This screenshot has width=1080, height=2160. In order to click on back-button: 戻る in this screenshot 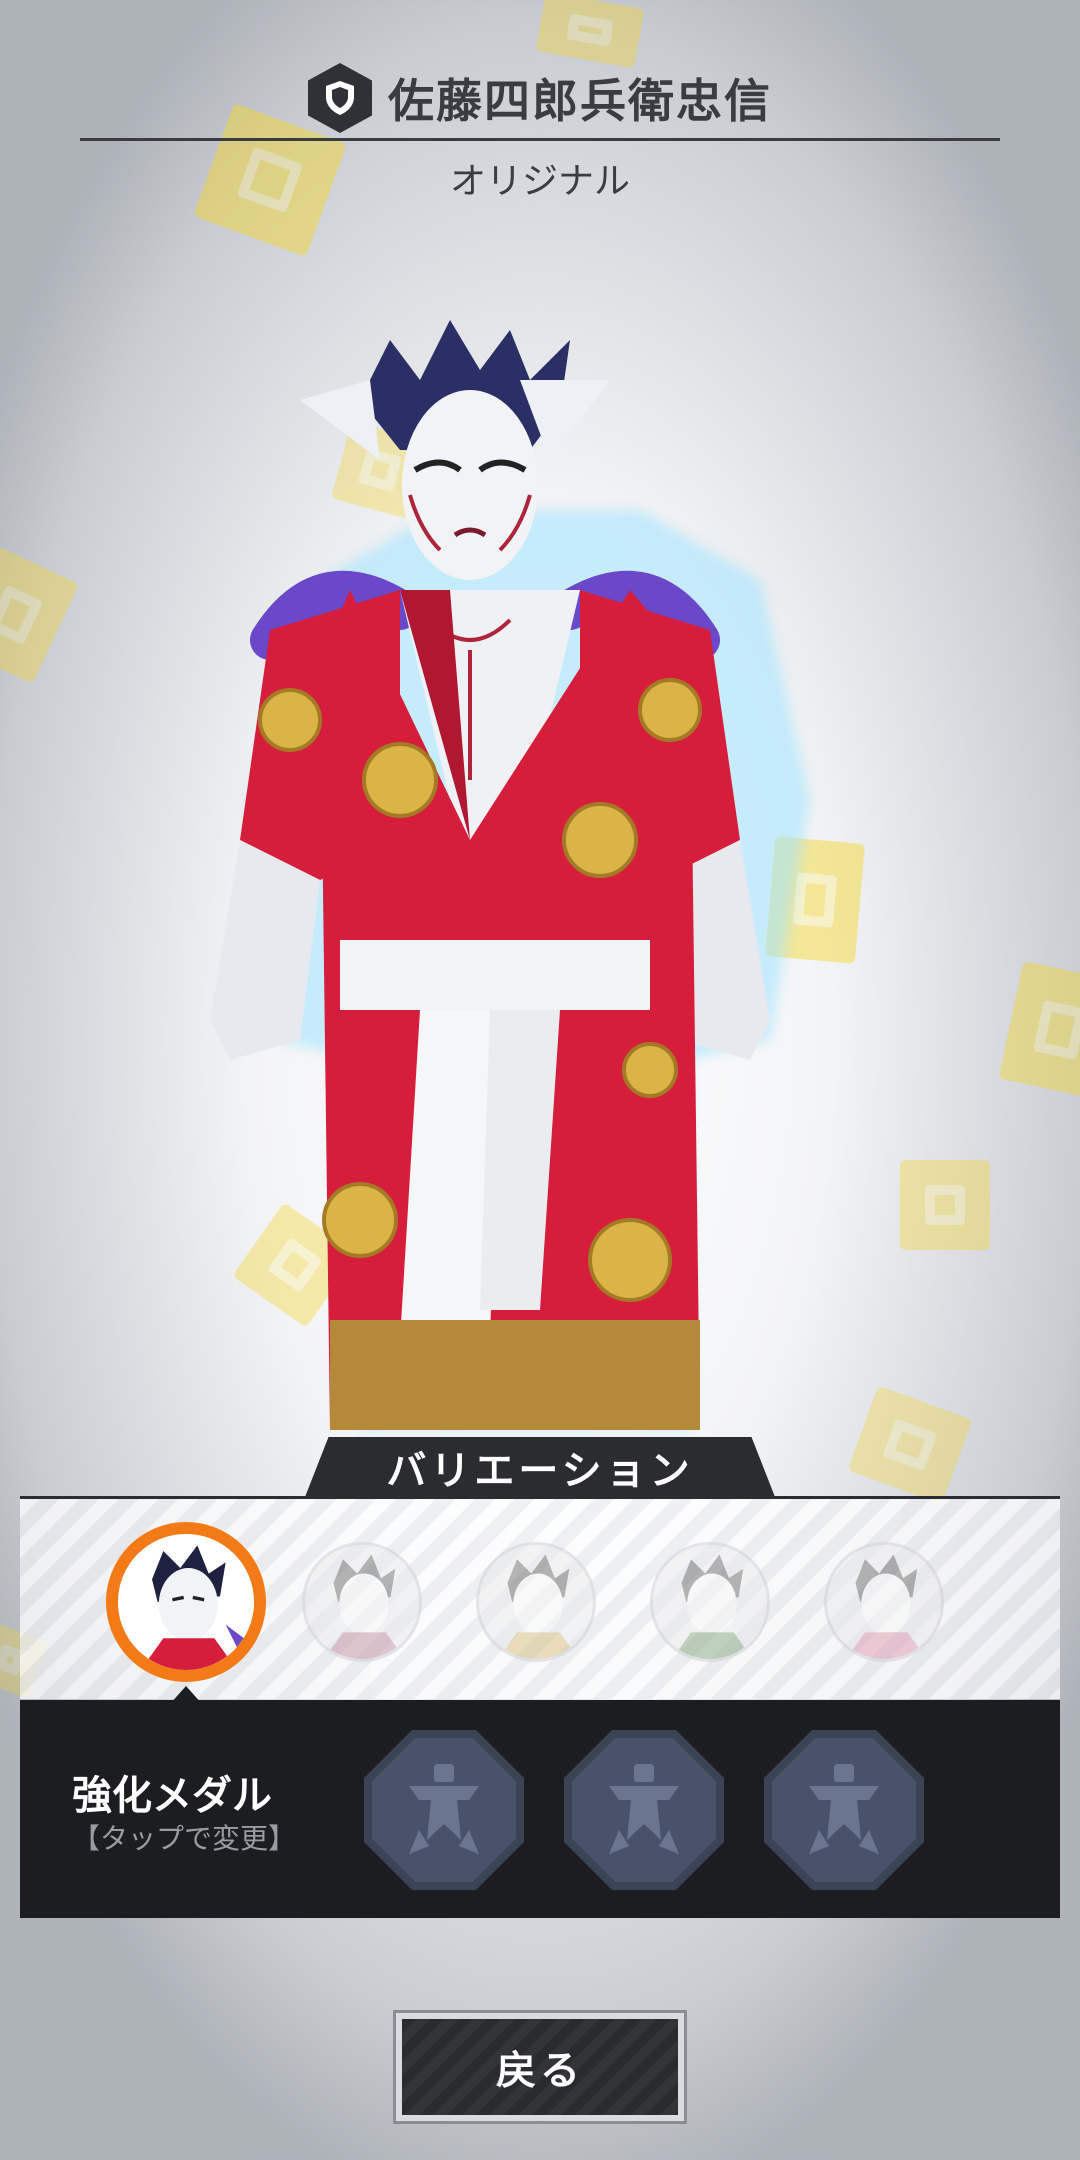, I will do `click(540, 2067)`.